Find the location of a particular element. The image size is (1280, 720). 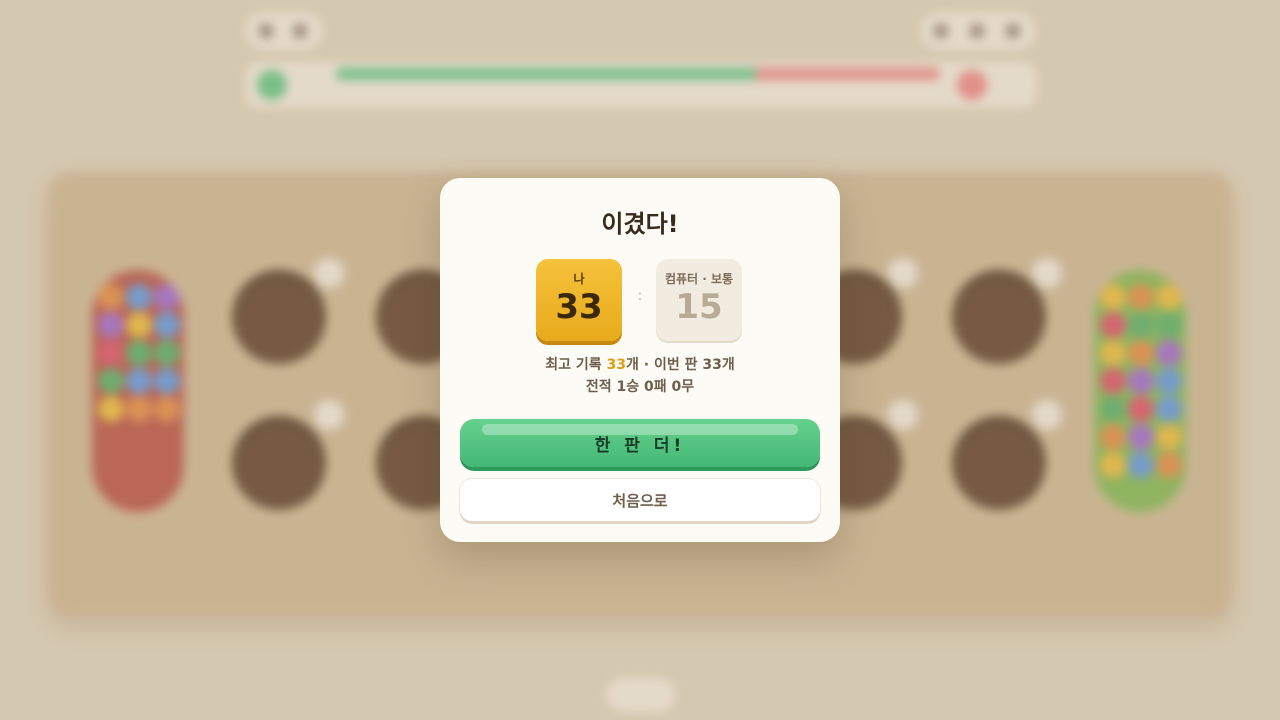

cpu-score-value: 15 is located at coordinates (699, 307).